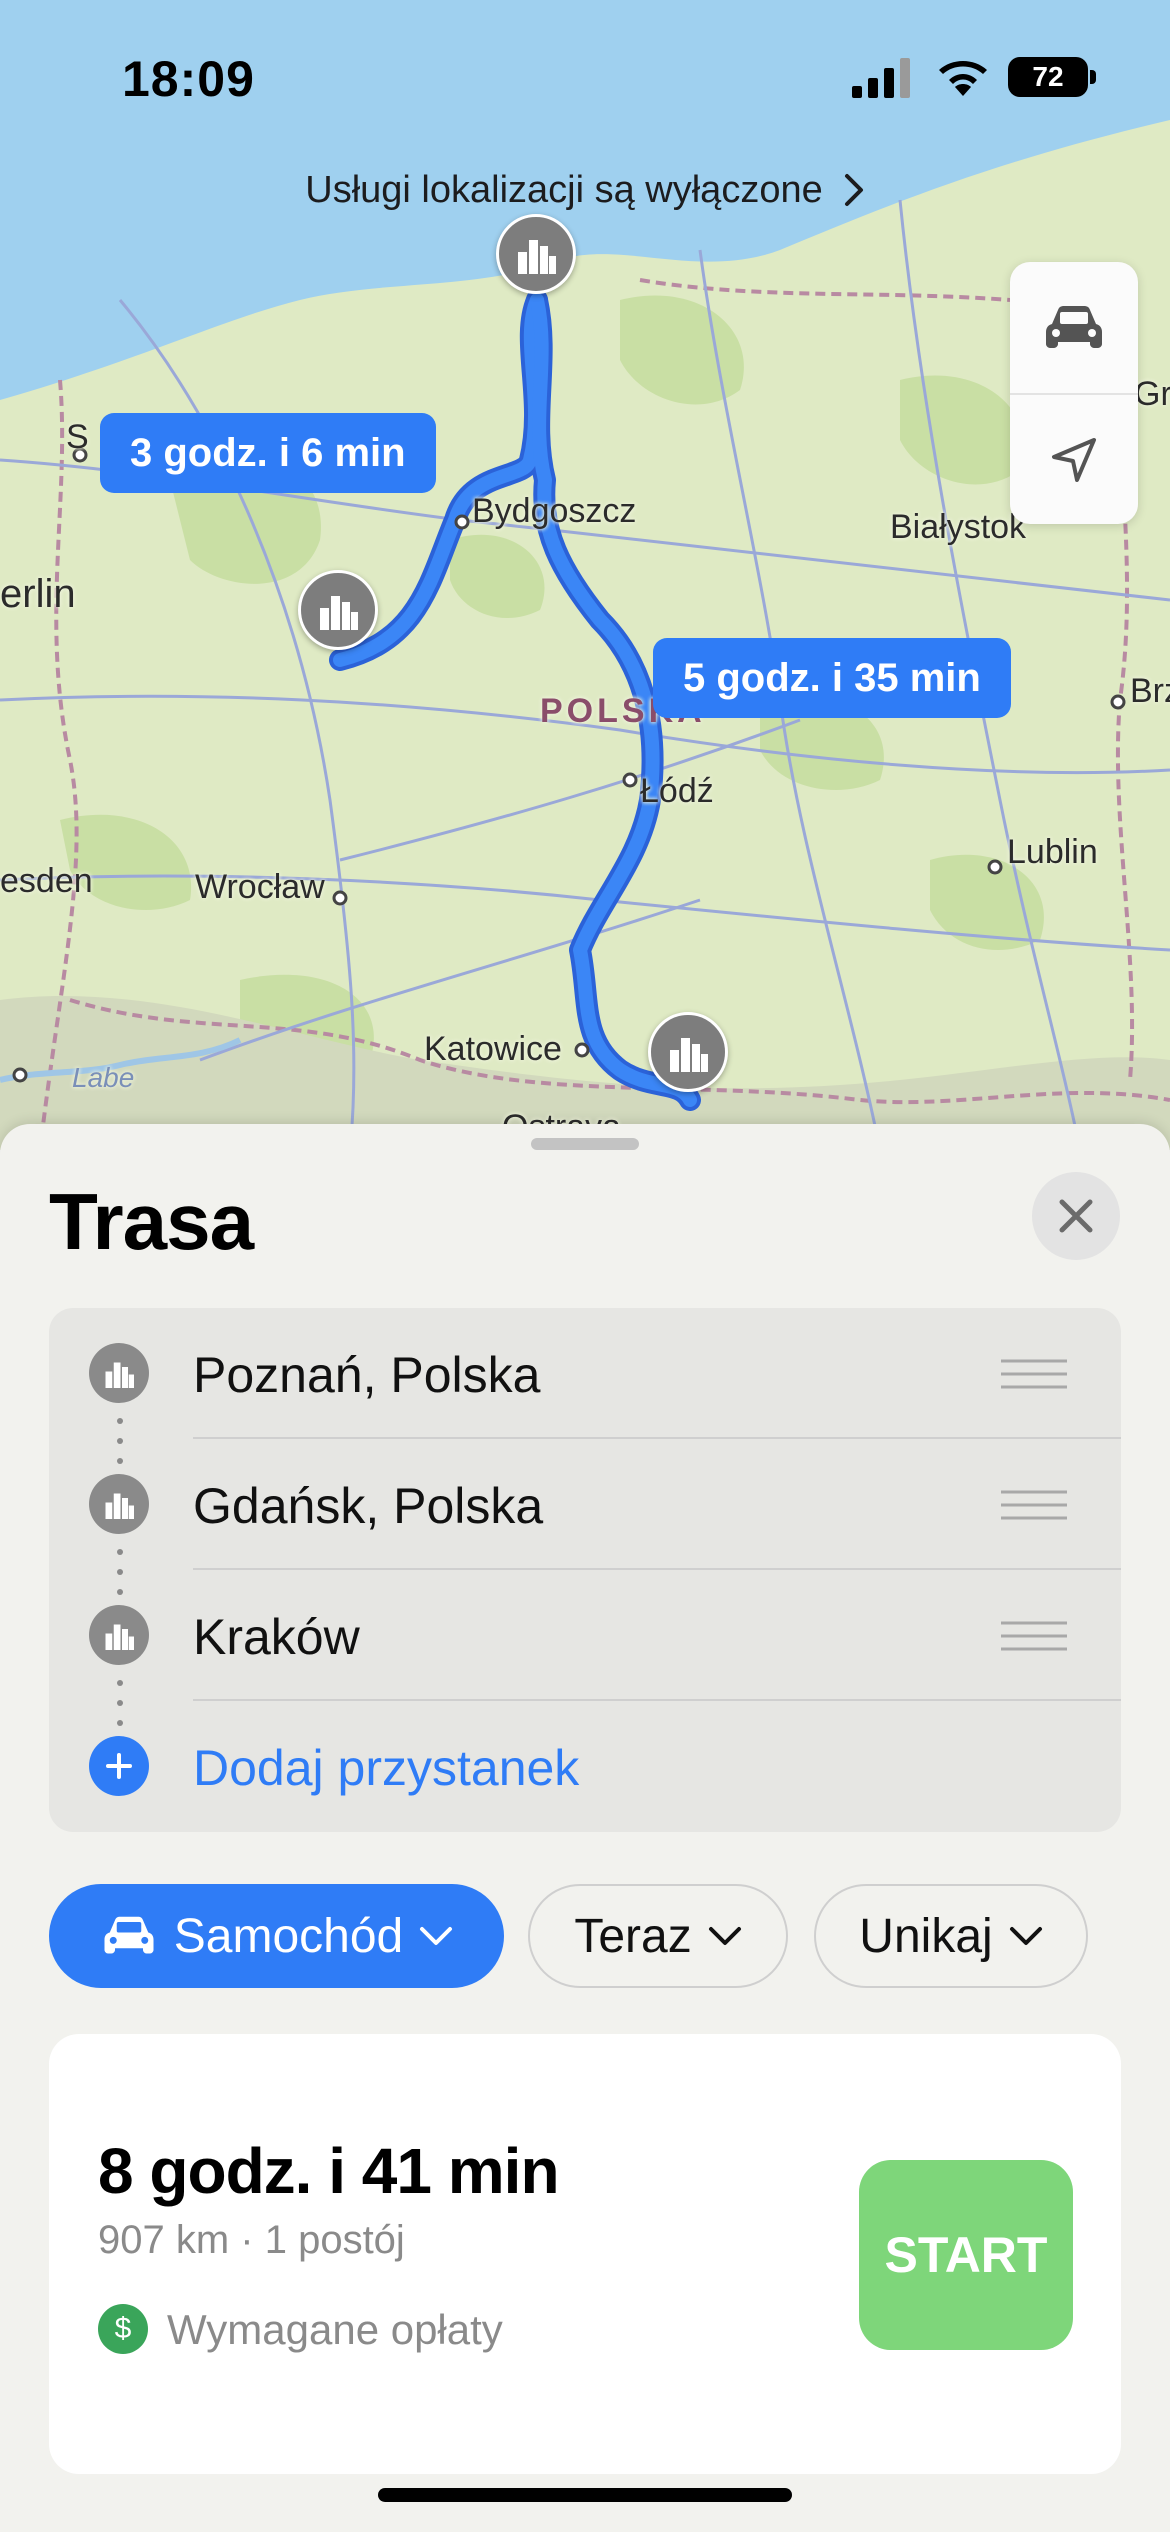 This screenshot has height=2532, width=1170. Describe the element at coordinates (853, 190) in the screenshot. I see `chevron-right-icon` at that location.